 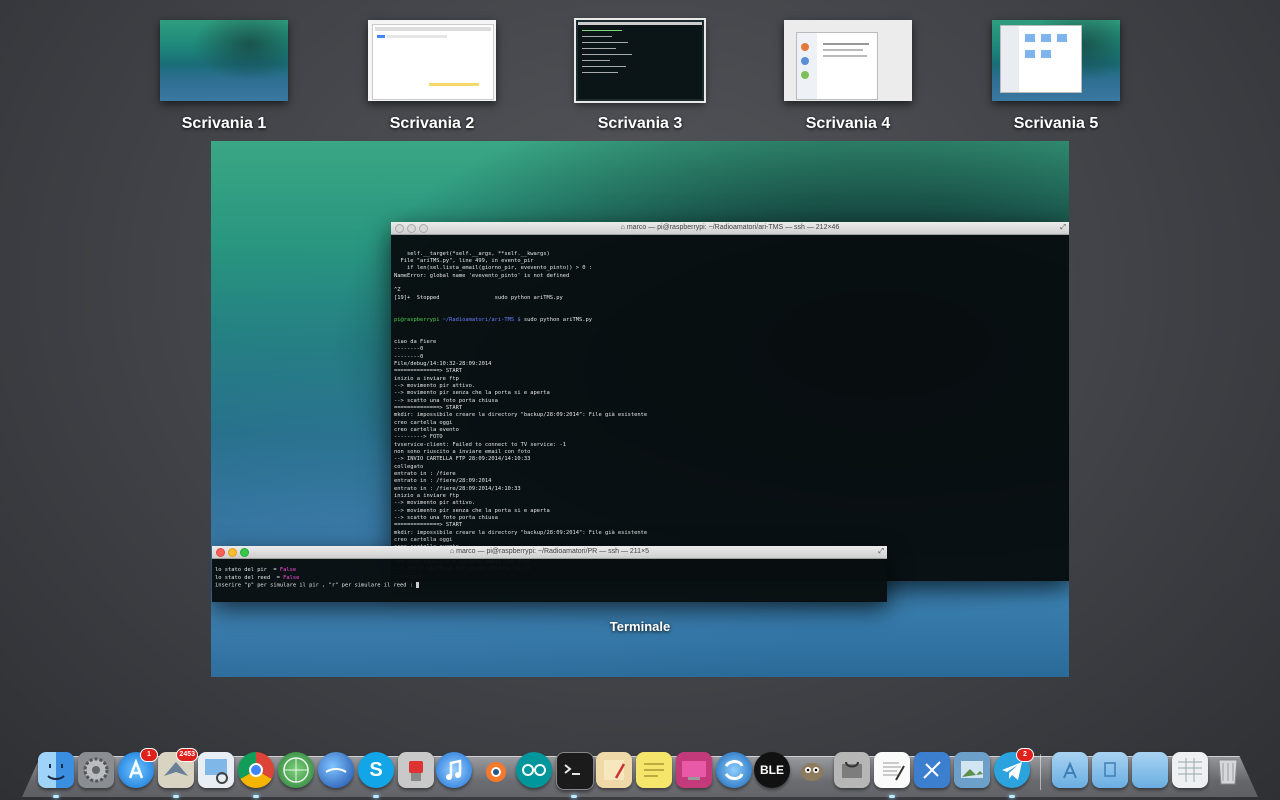 I want to click on mail-badge: 2453, so click(x=187, y=755).